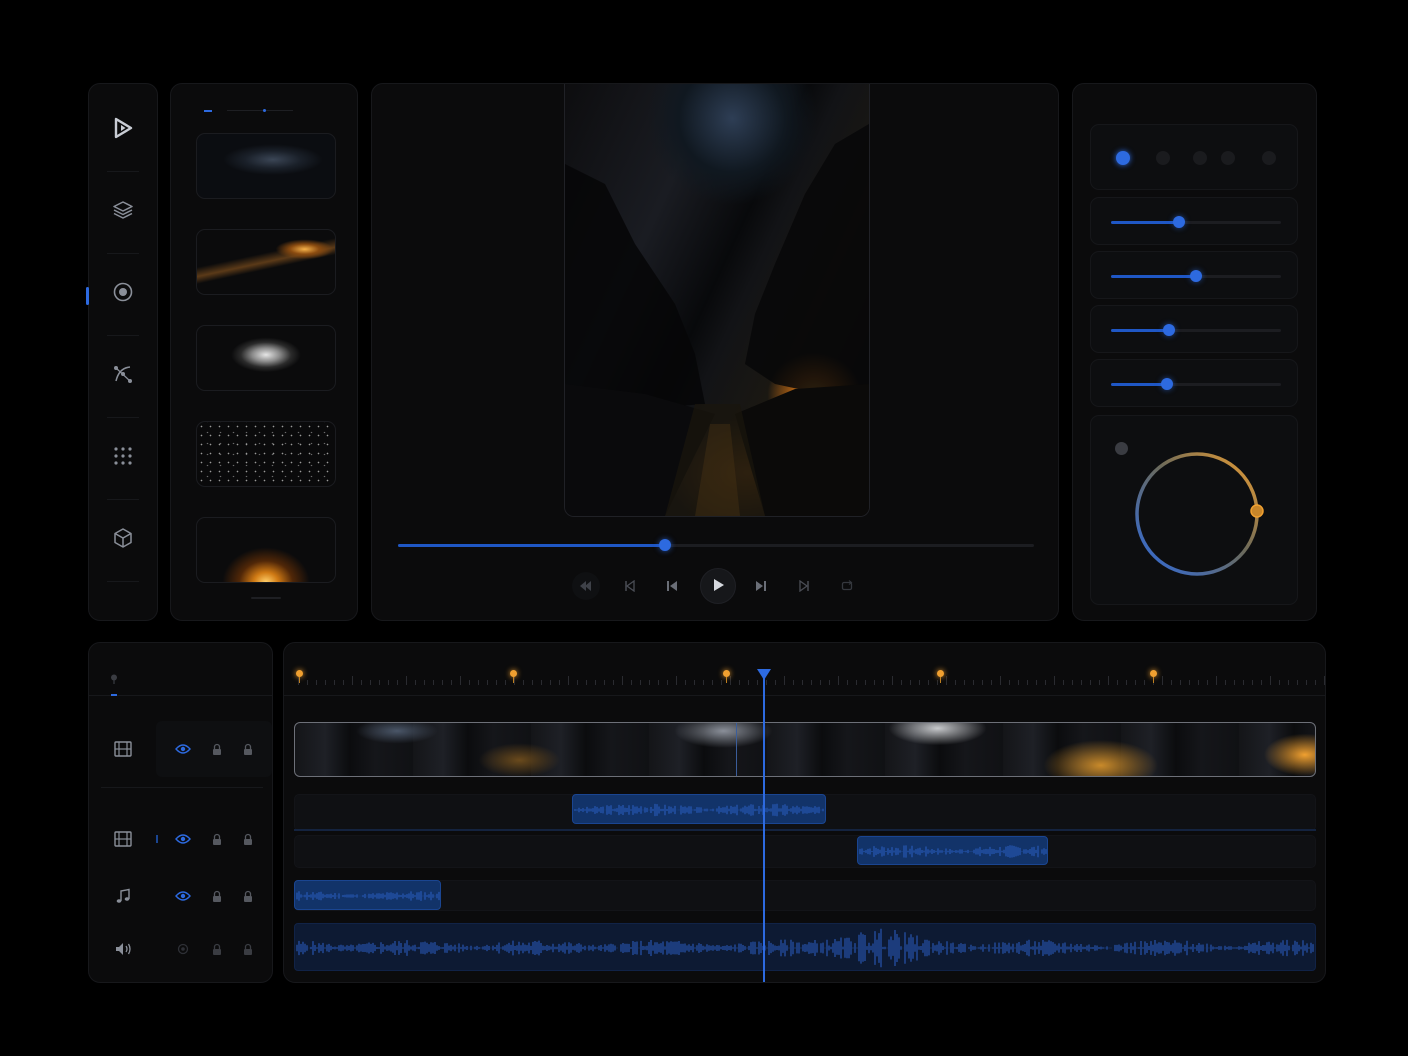 Image resolution: width=1408 pixels, height=1056 pixels. Describe the element at coordinates (208, 111) in the screenshot. I see `library-tab-indicator` at that location.